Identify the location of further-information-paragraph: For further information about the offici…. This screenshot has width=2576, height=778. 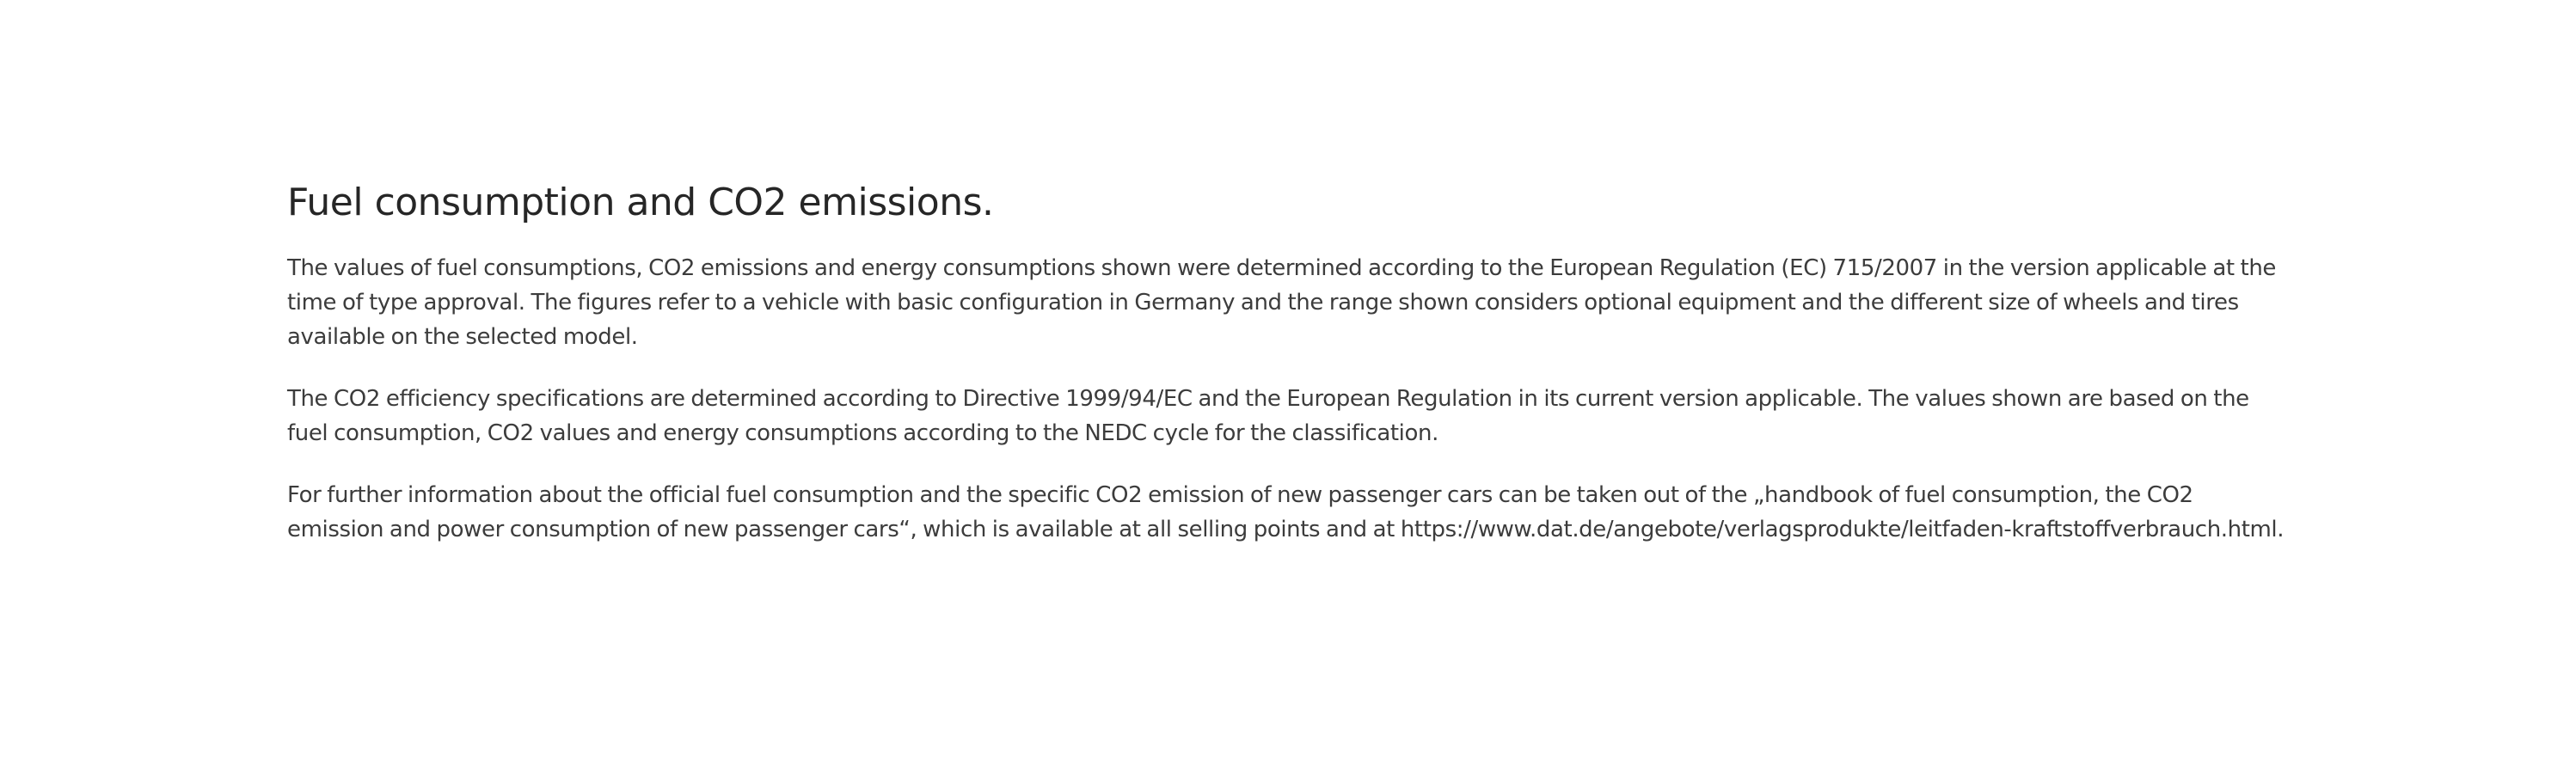
(1286, 512).